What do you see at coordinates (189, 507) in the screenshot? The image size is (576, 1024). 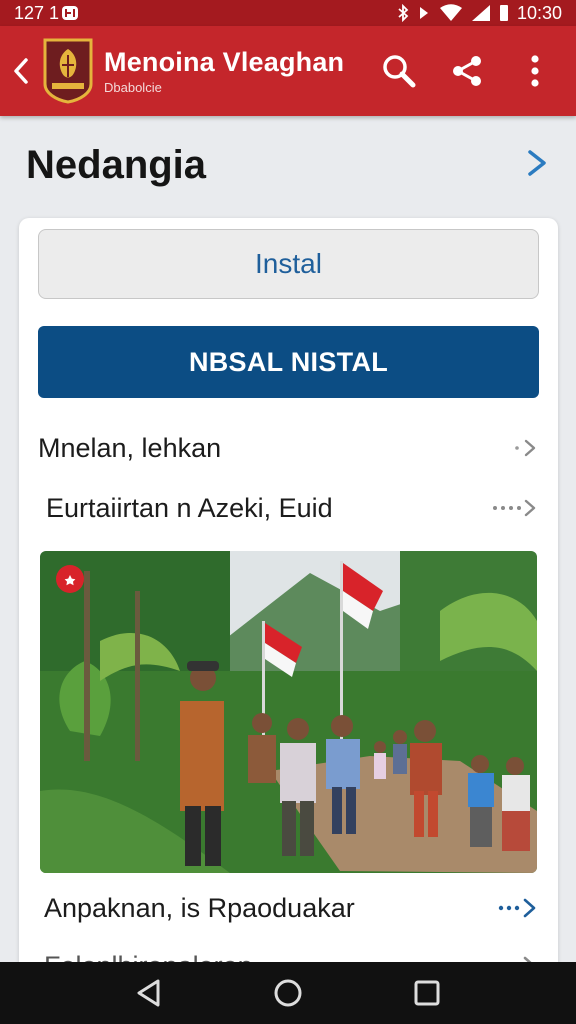 I see `list-item-label: Eurtaiirtan n Azeki, Euid` at bounding box center [189, 507].